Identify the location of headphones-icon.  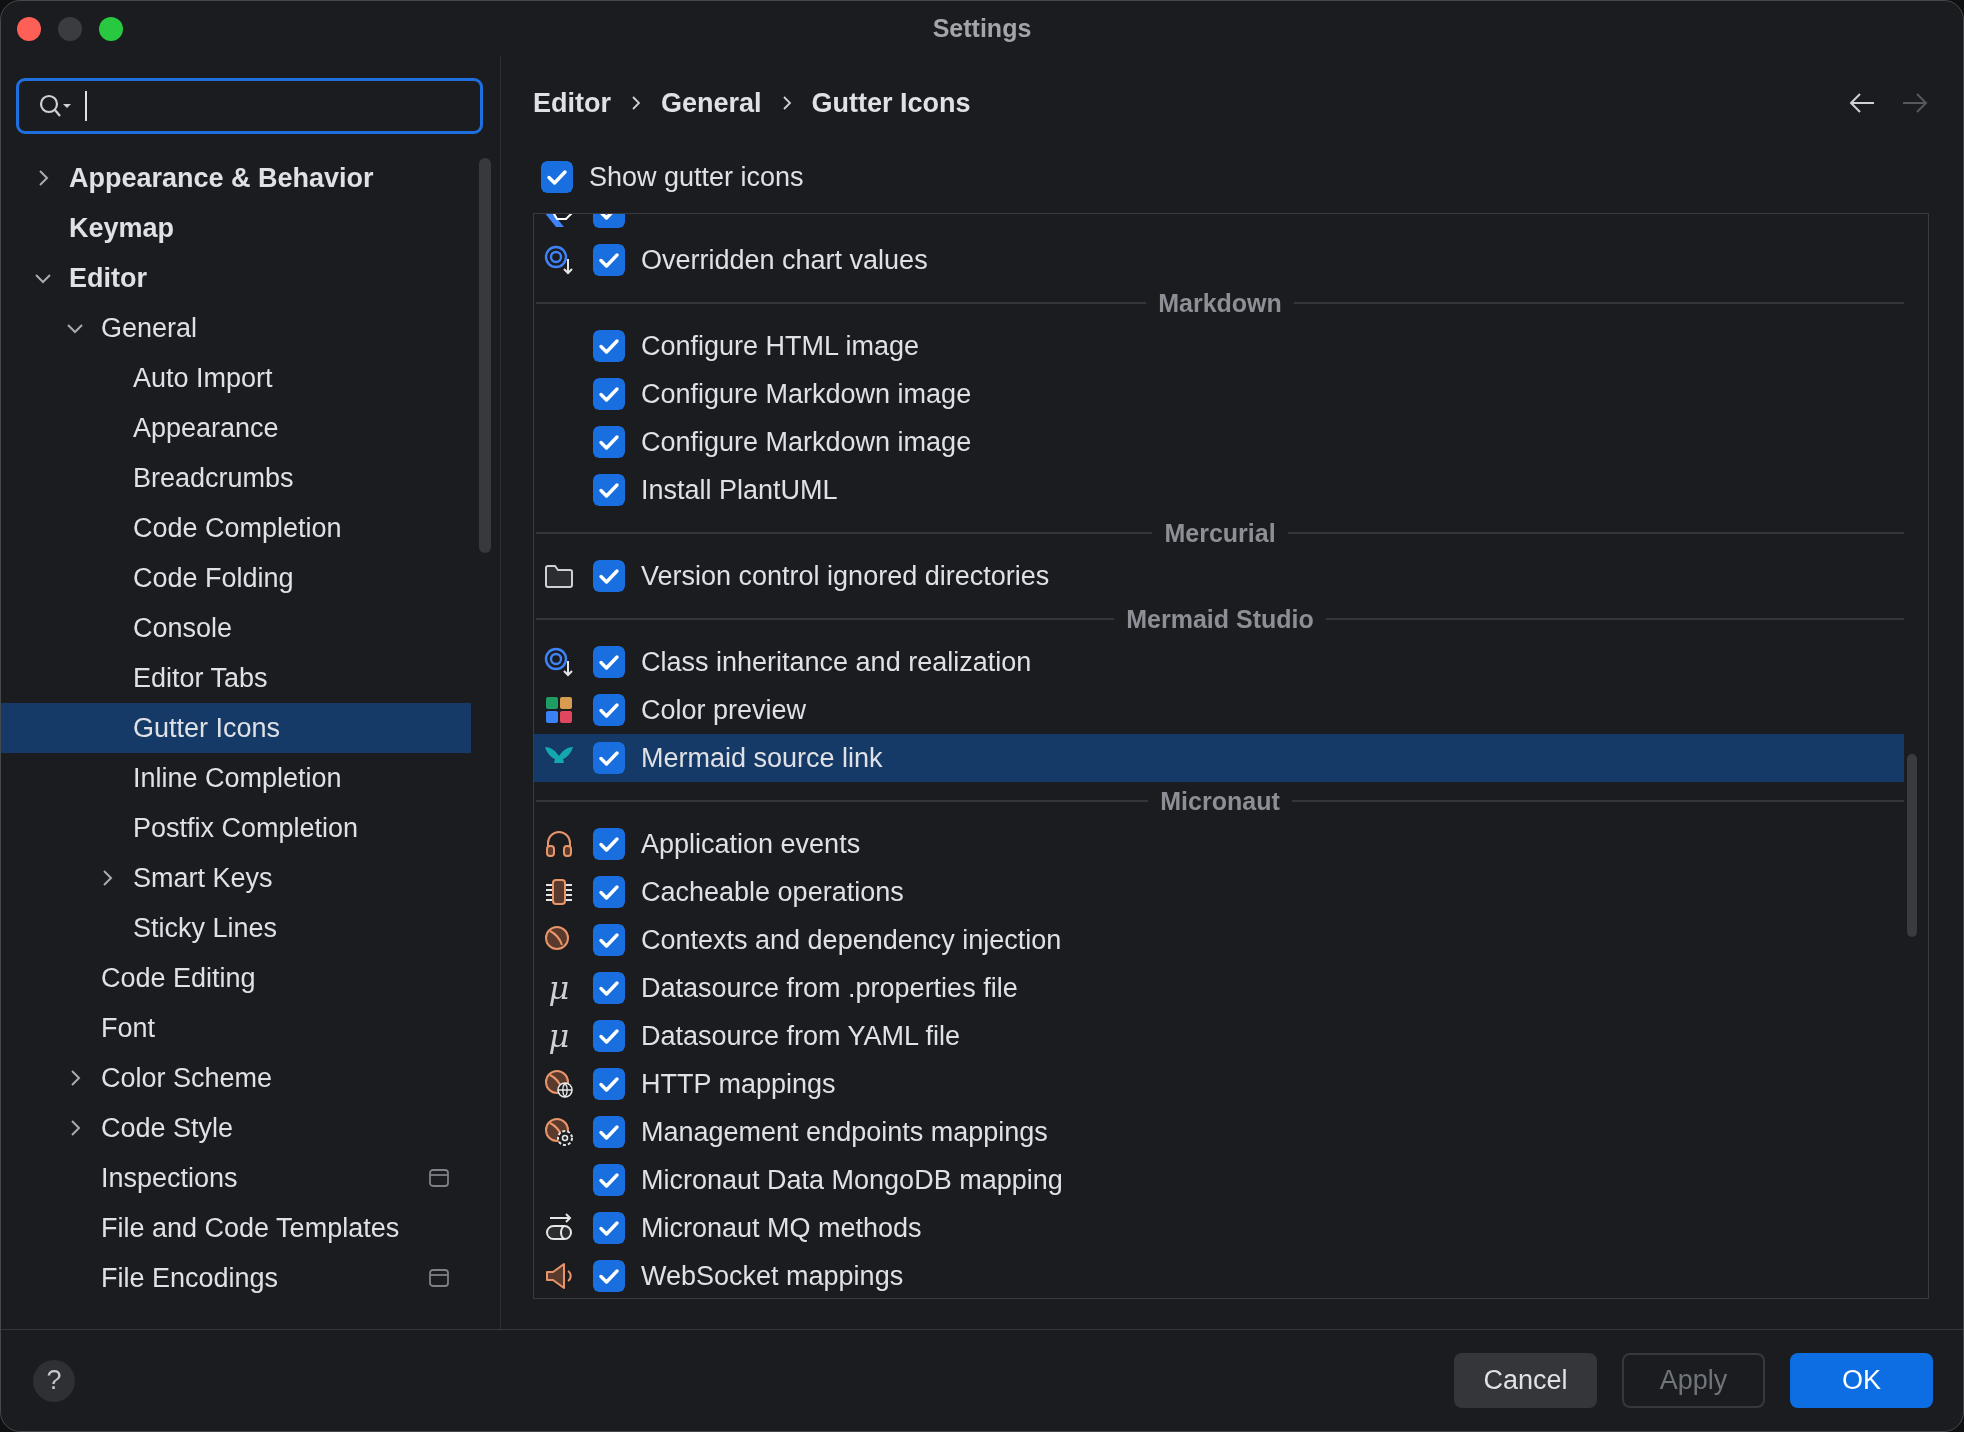
(559, 844).